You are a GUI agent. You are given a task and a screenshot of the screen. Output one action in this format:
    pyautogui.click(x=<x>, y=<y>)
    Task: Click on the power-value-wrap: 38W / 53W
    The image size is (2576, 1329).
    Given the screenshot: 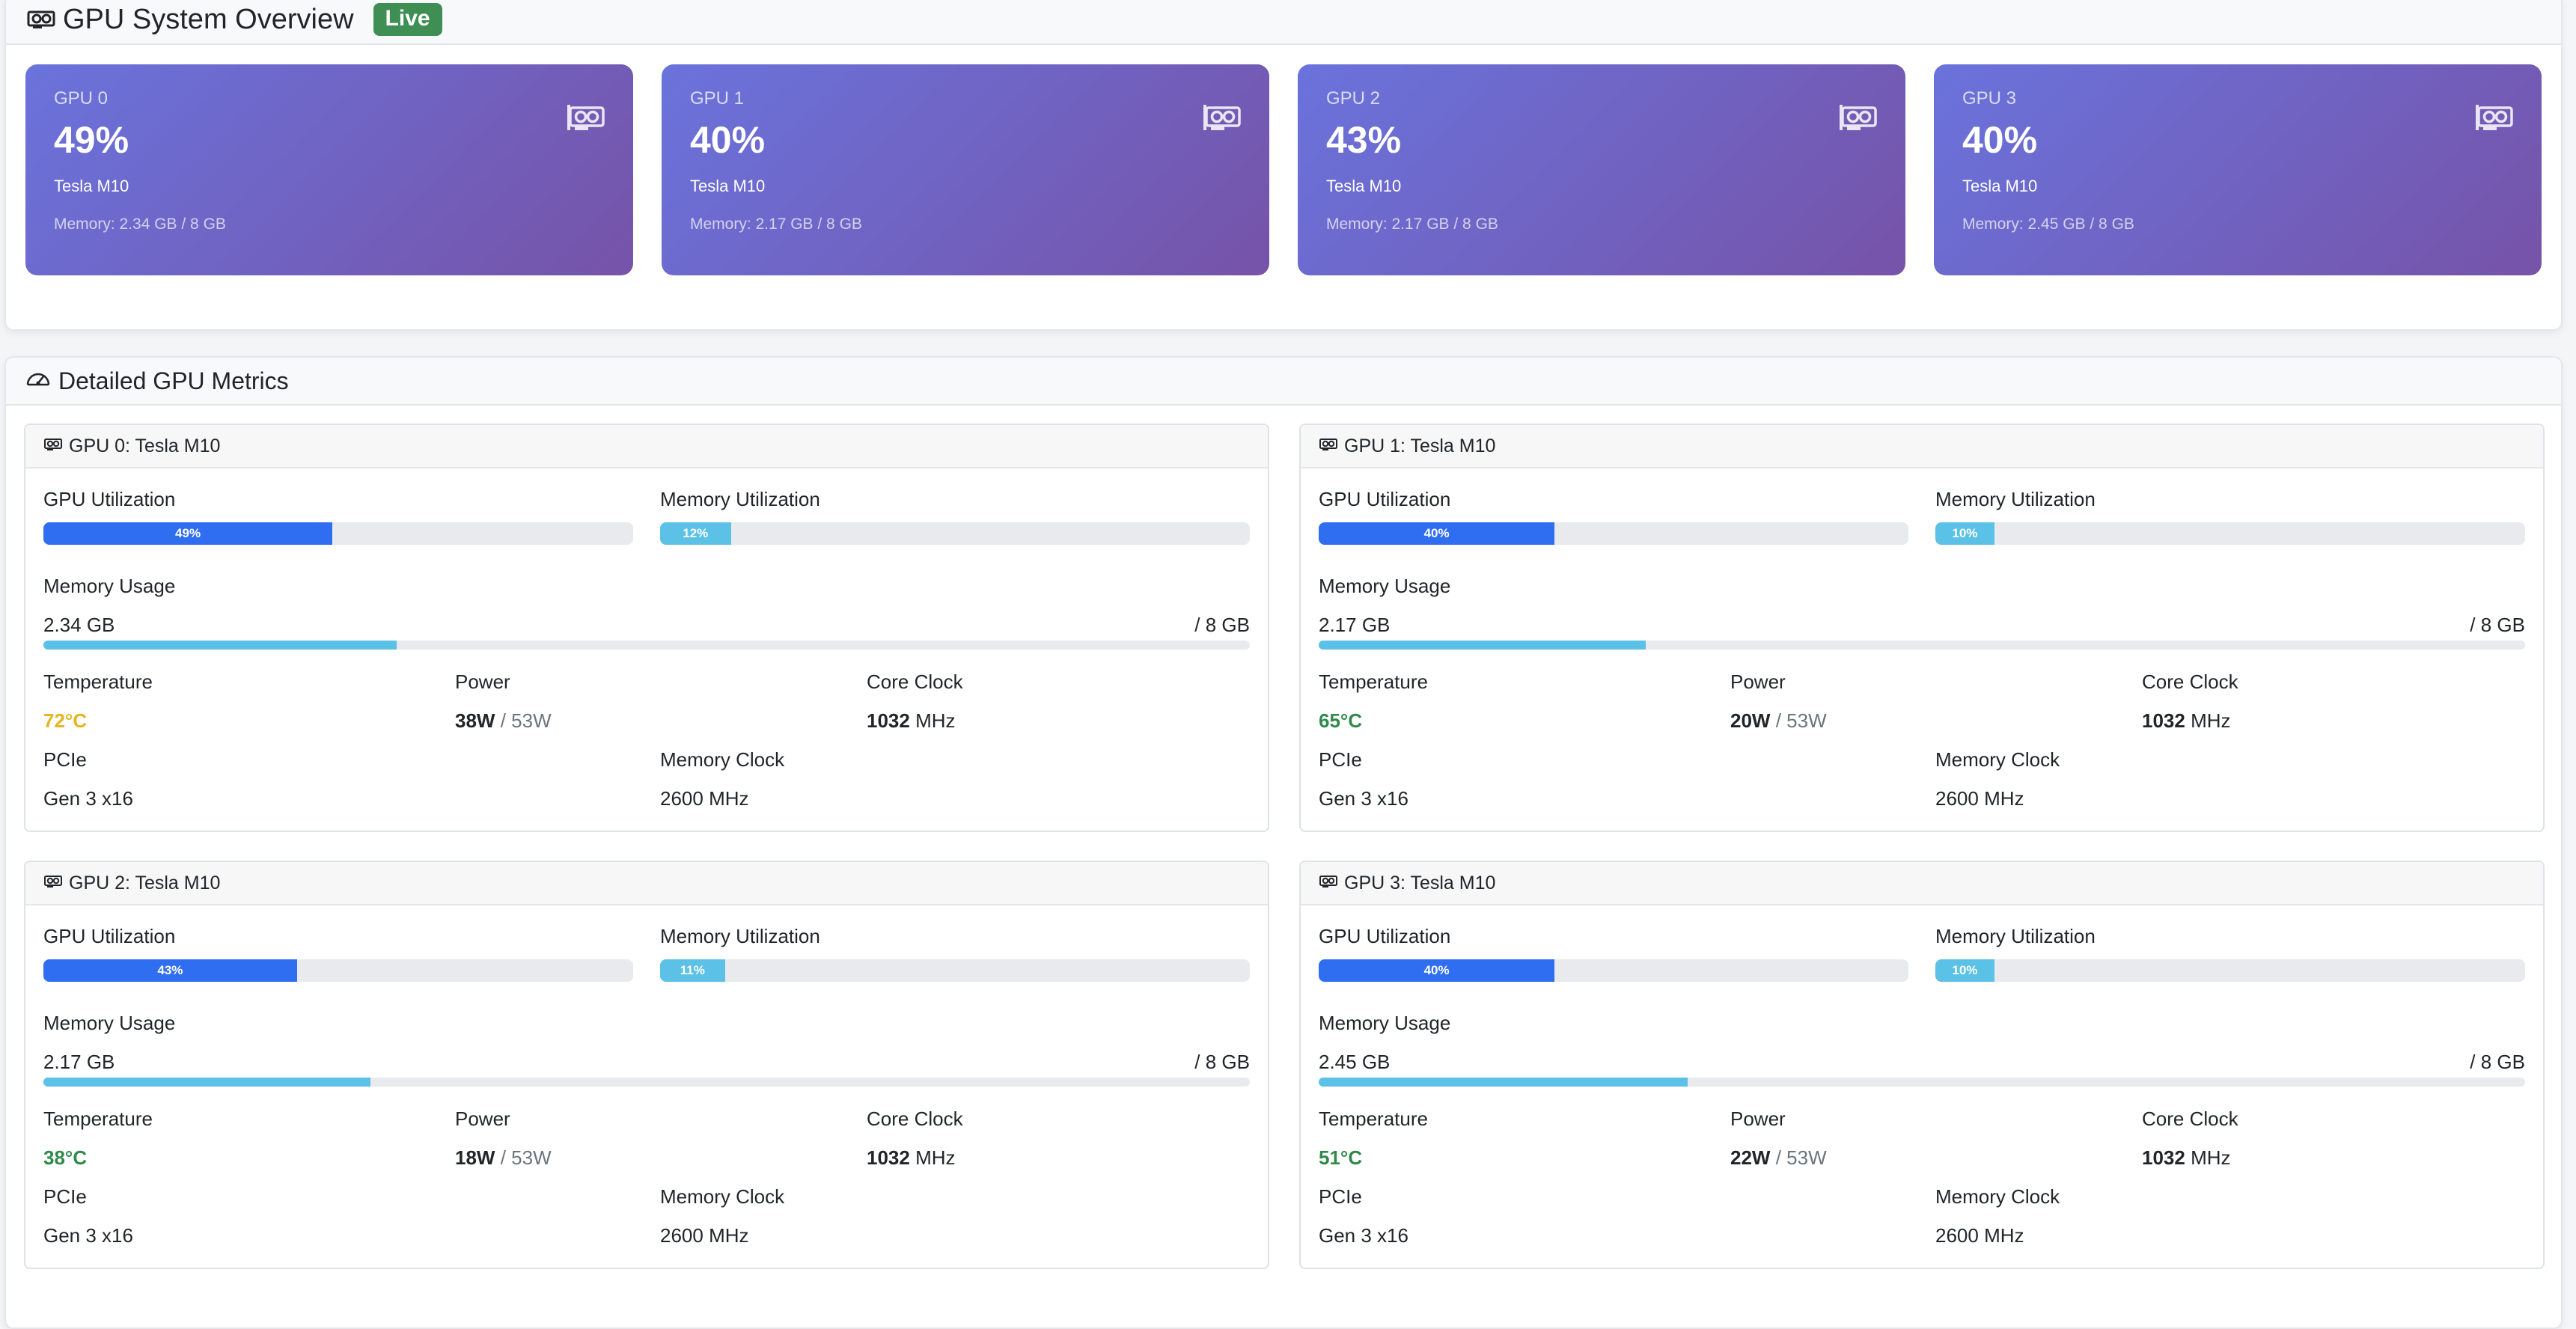 What is the action you would take?
    pyautogui.click(x=503, y=721)
    